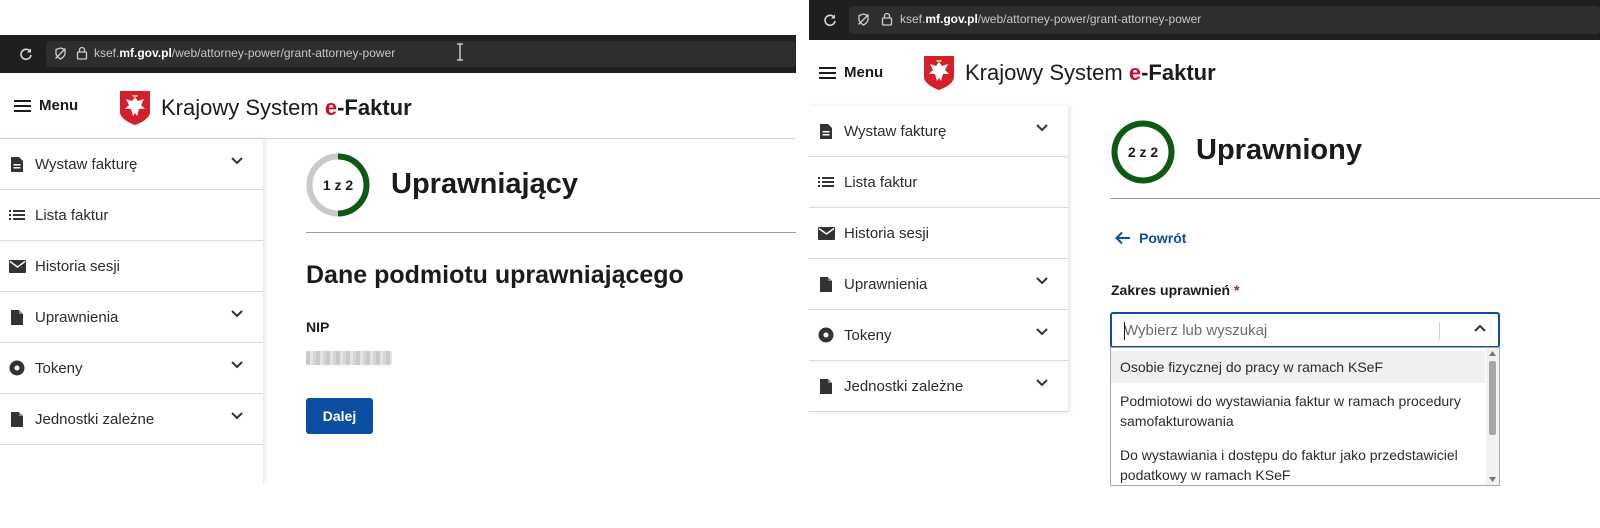  Describe the element at coordinates (802, 264) in the screenshot. I see `panel-divider` at that location.